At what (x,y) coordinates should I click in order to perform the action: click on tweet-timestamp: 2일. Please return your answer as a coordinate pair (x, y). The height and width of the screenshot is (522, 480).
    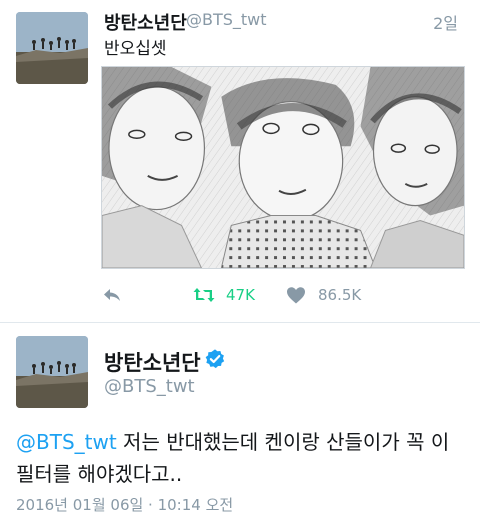
    Looking at the image, I should click on (445, 22).